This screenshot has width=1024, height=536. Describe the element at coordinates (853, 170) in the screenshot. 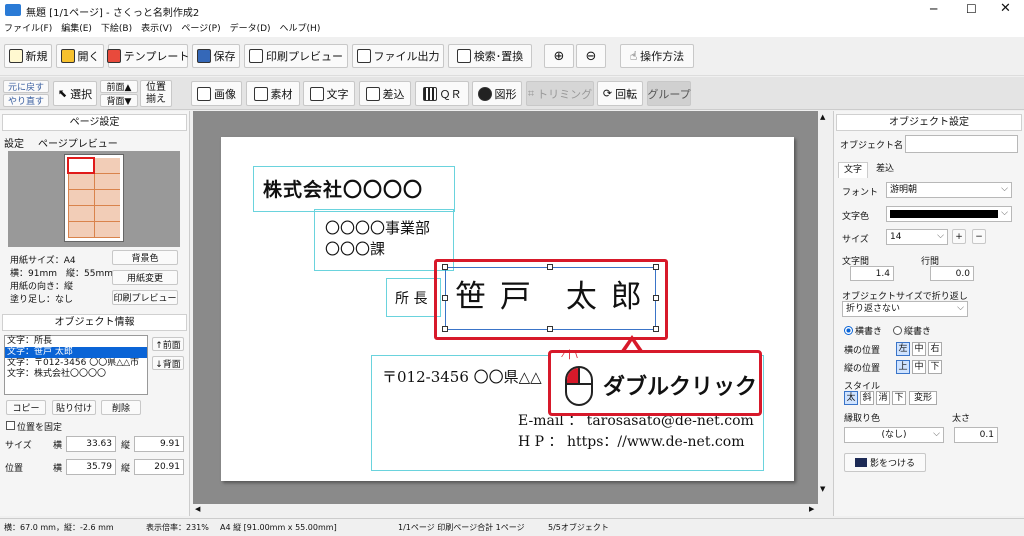

I see `tab-text: 文字` at that location.